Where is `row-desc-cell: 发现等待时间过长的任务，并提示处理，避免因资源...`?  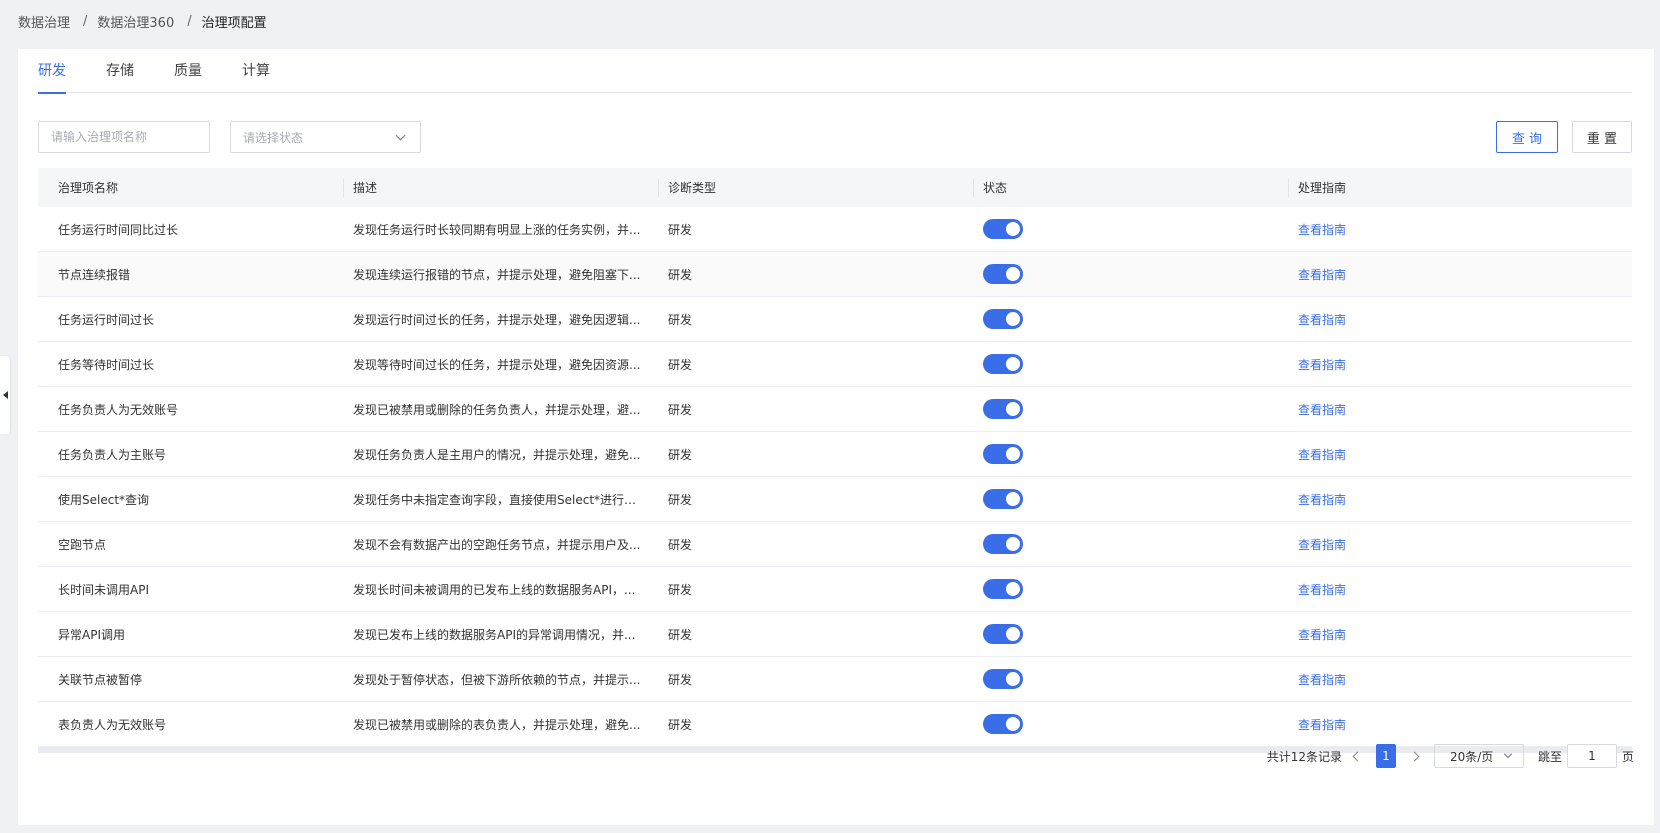
row-desc-cell: 发现等待时间过长的任务，并提示处理，避免因资源... is located at coordinates (500, 364).